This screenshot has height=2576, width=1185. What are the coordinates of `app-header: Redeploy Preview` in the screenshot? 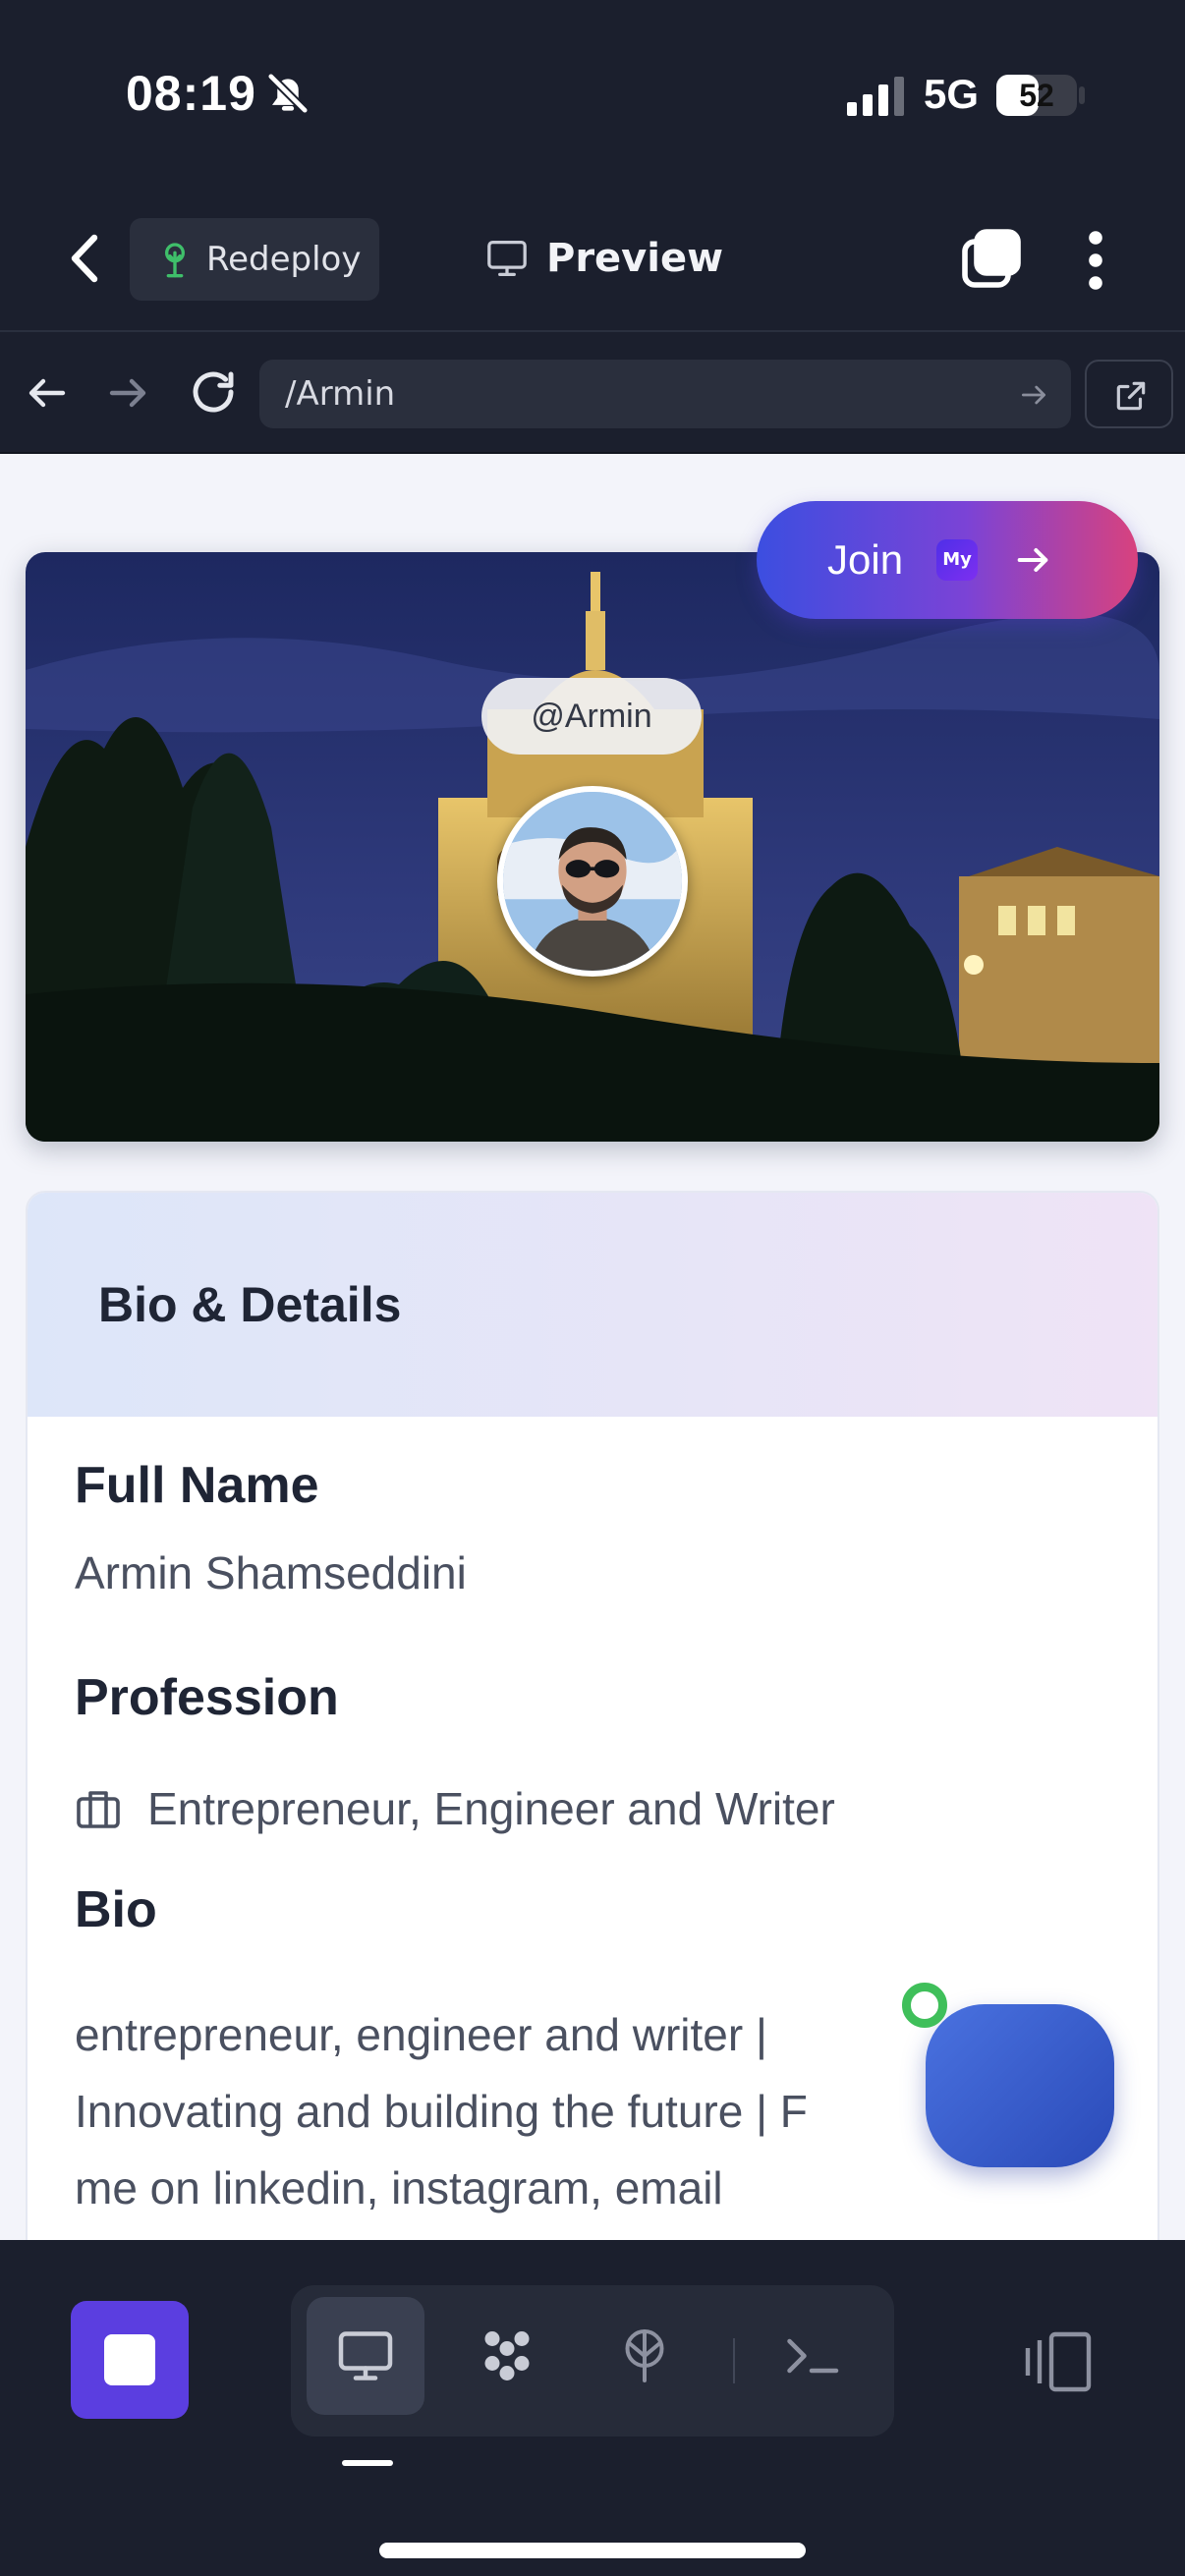 It's located at (592, 264).